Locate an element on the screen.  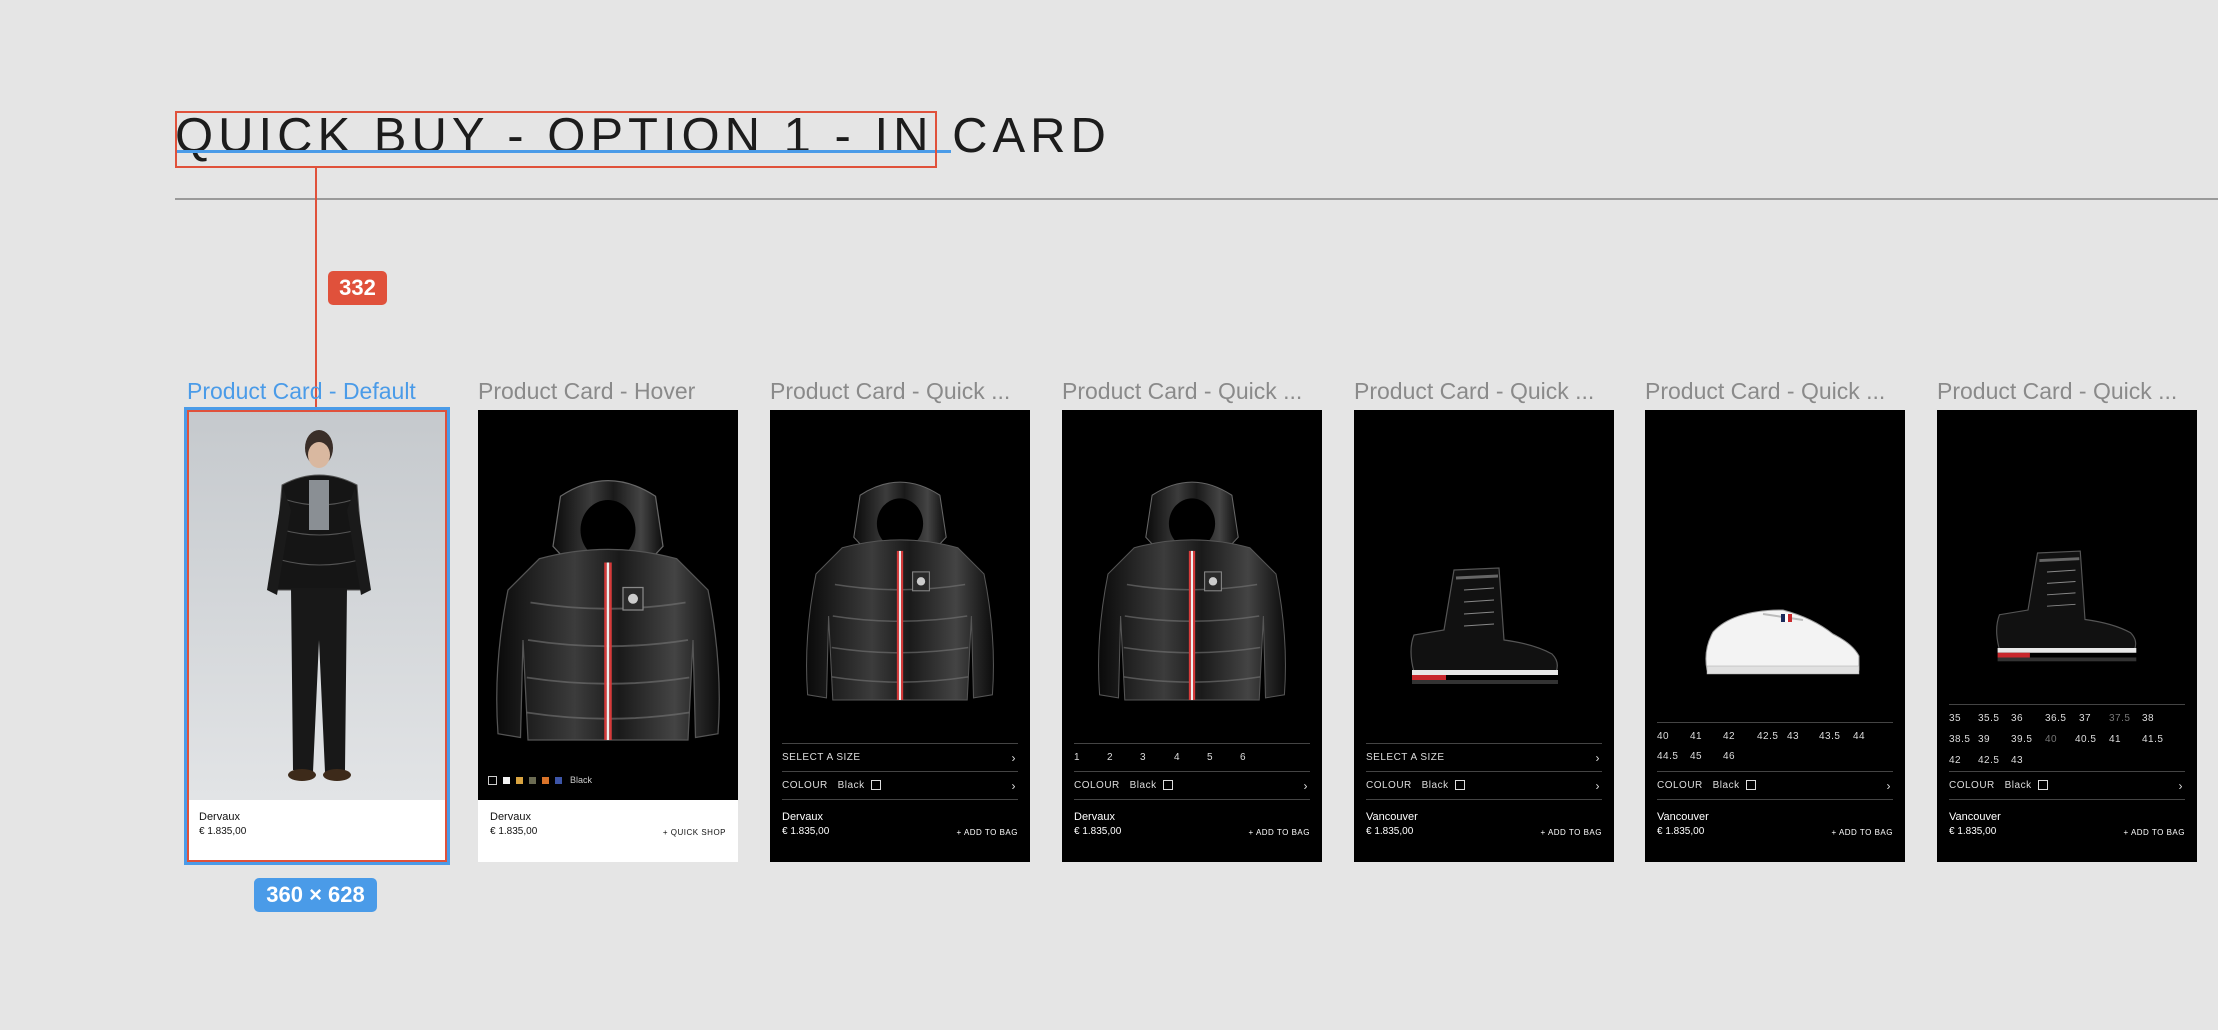
size-option: 3 is located at coordinates (1143, 757).